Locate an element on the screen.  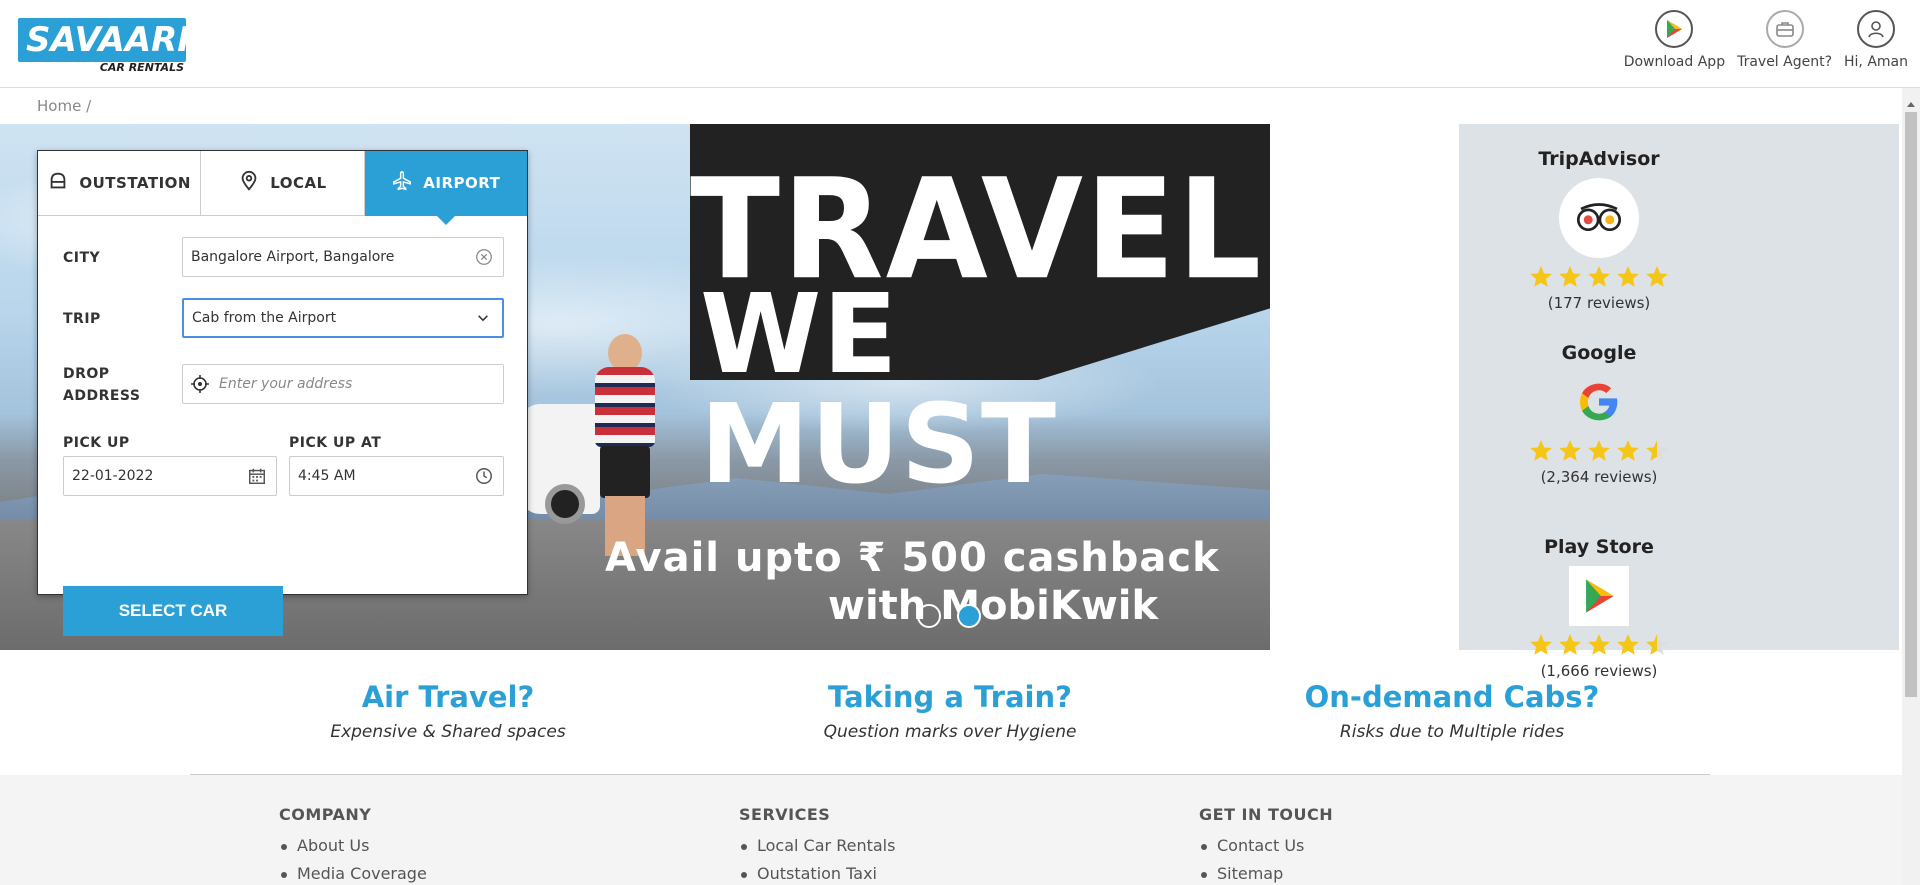
pickup-time-value: 4:45 AM is located at coordinates (327, 476).